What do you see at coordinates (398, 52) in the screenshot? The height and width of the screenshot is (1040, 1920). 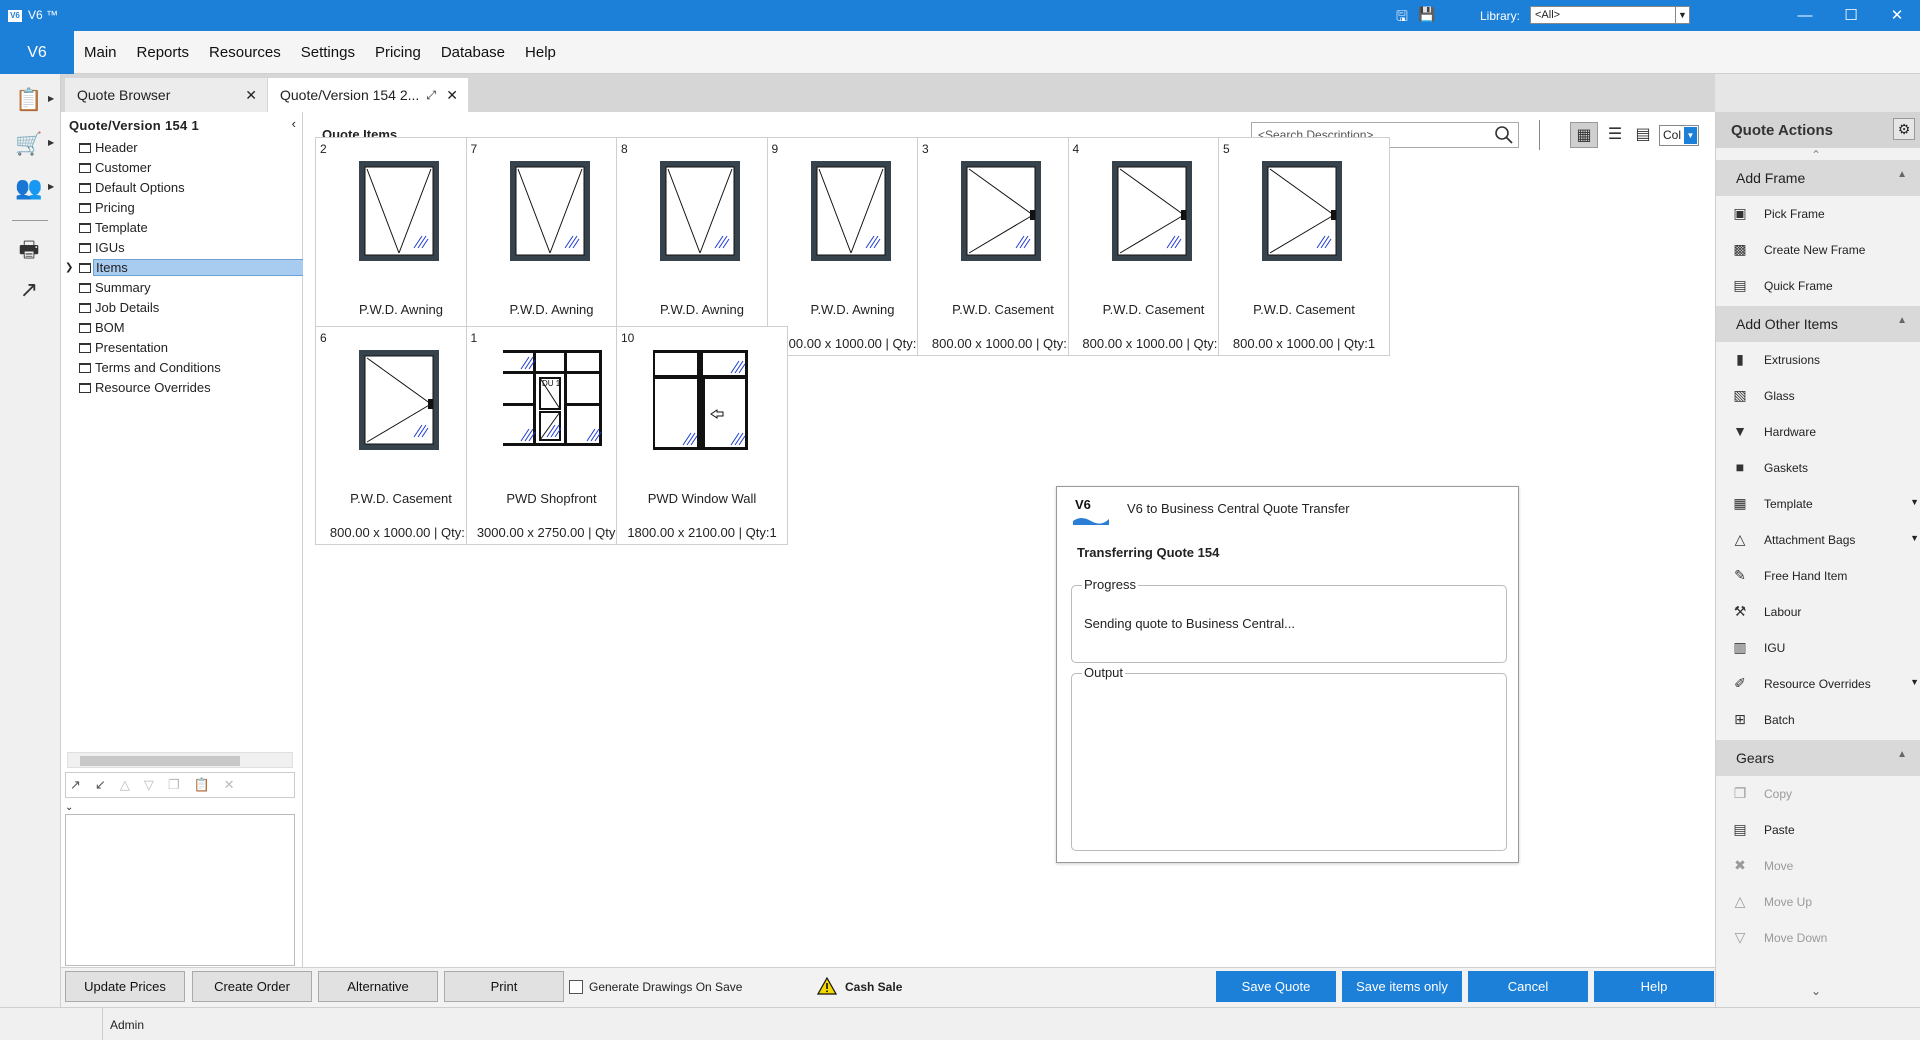 I see `menu-pricing: Pricing` at bounding box center [398, 52].